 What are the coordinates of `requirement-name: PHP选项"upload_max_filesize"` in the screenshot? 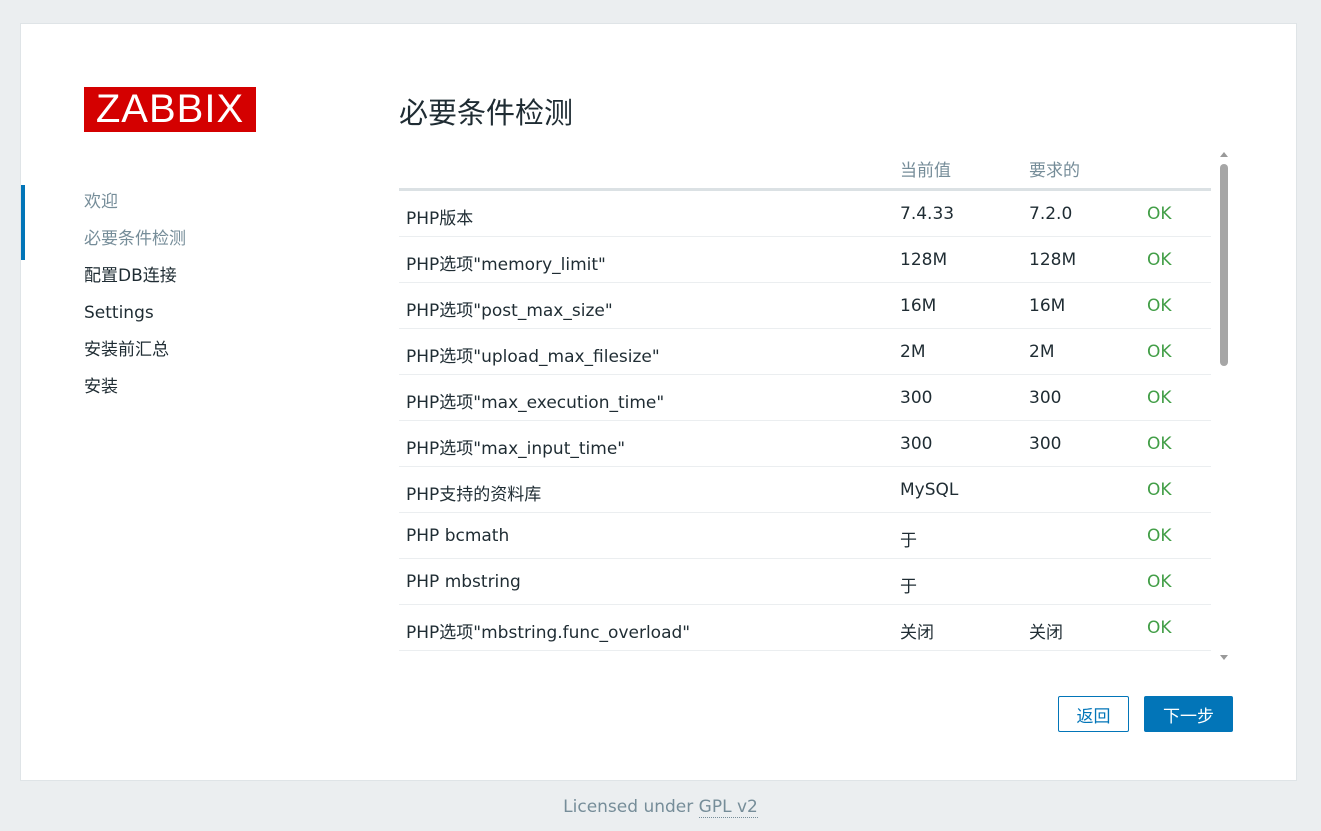 It's located at (533, 357).